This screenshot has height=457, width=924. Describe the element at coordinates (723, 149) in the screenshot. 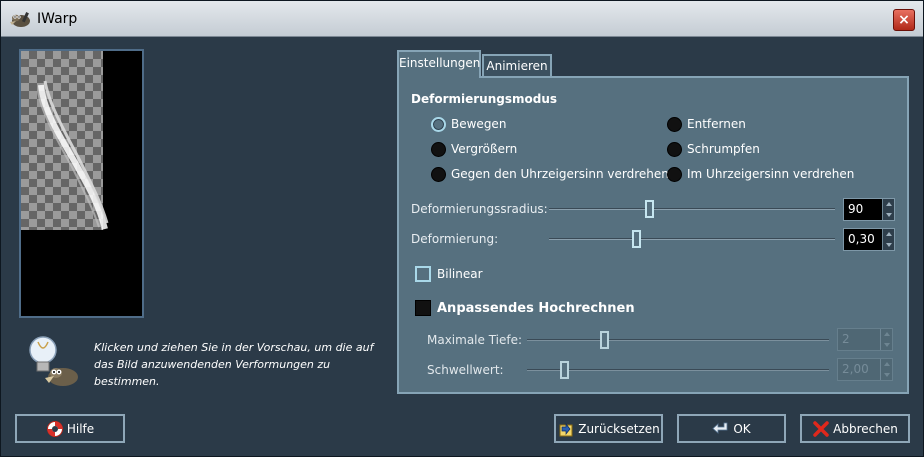

I see `radio-label: Schrumpfen` at that location.